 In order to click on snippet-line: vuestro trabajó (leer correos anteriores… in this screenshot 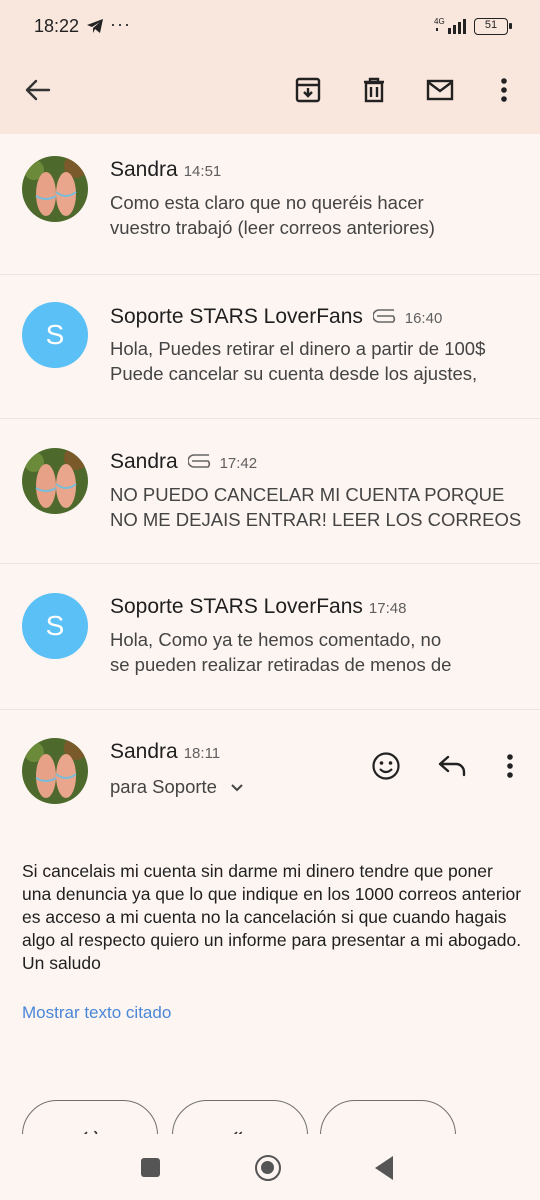, I will do `click(272, 227)`.